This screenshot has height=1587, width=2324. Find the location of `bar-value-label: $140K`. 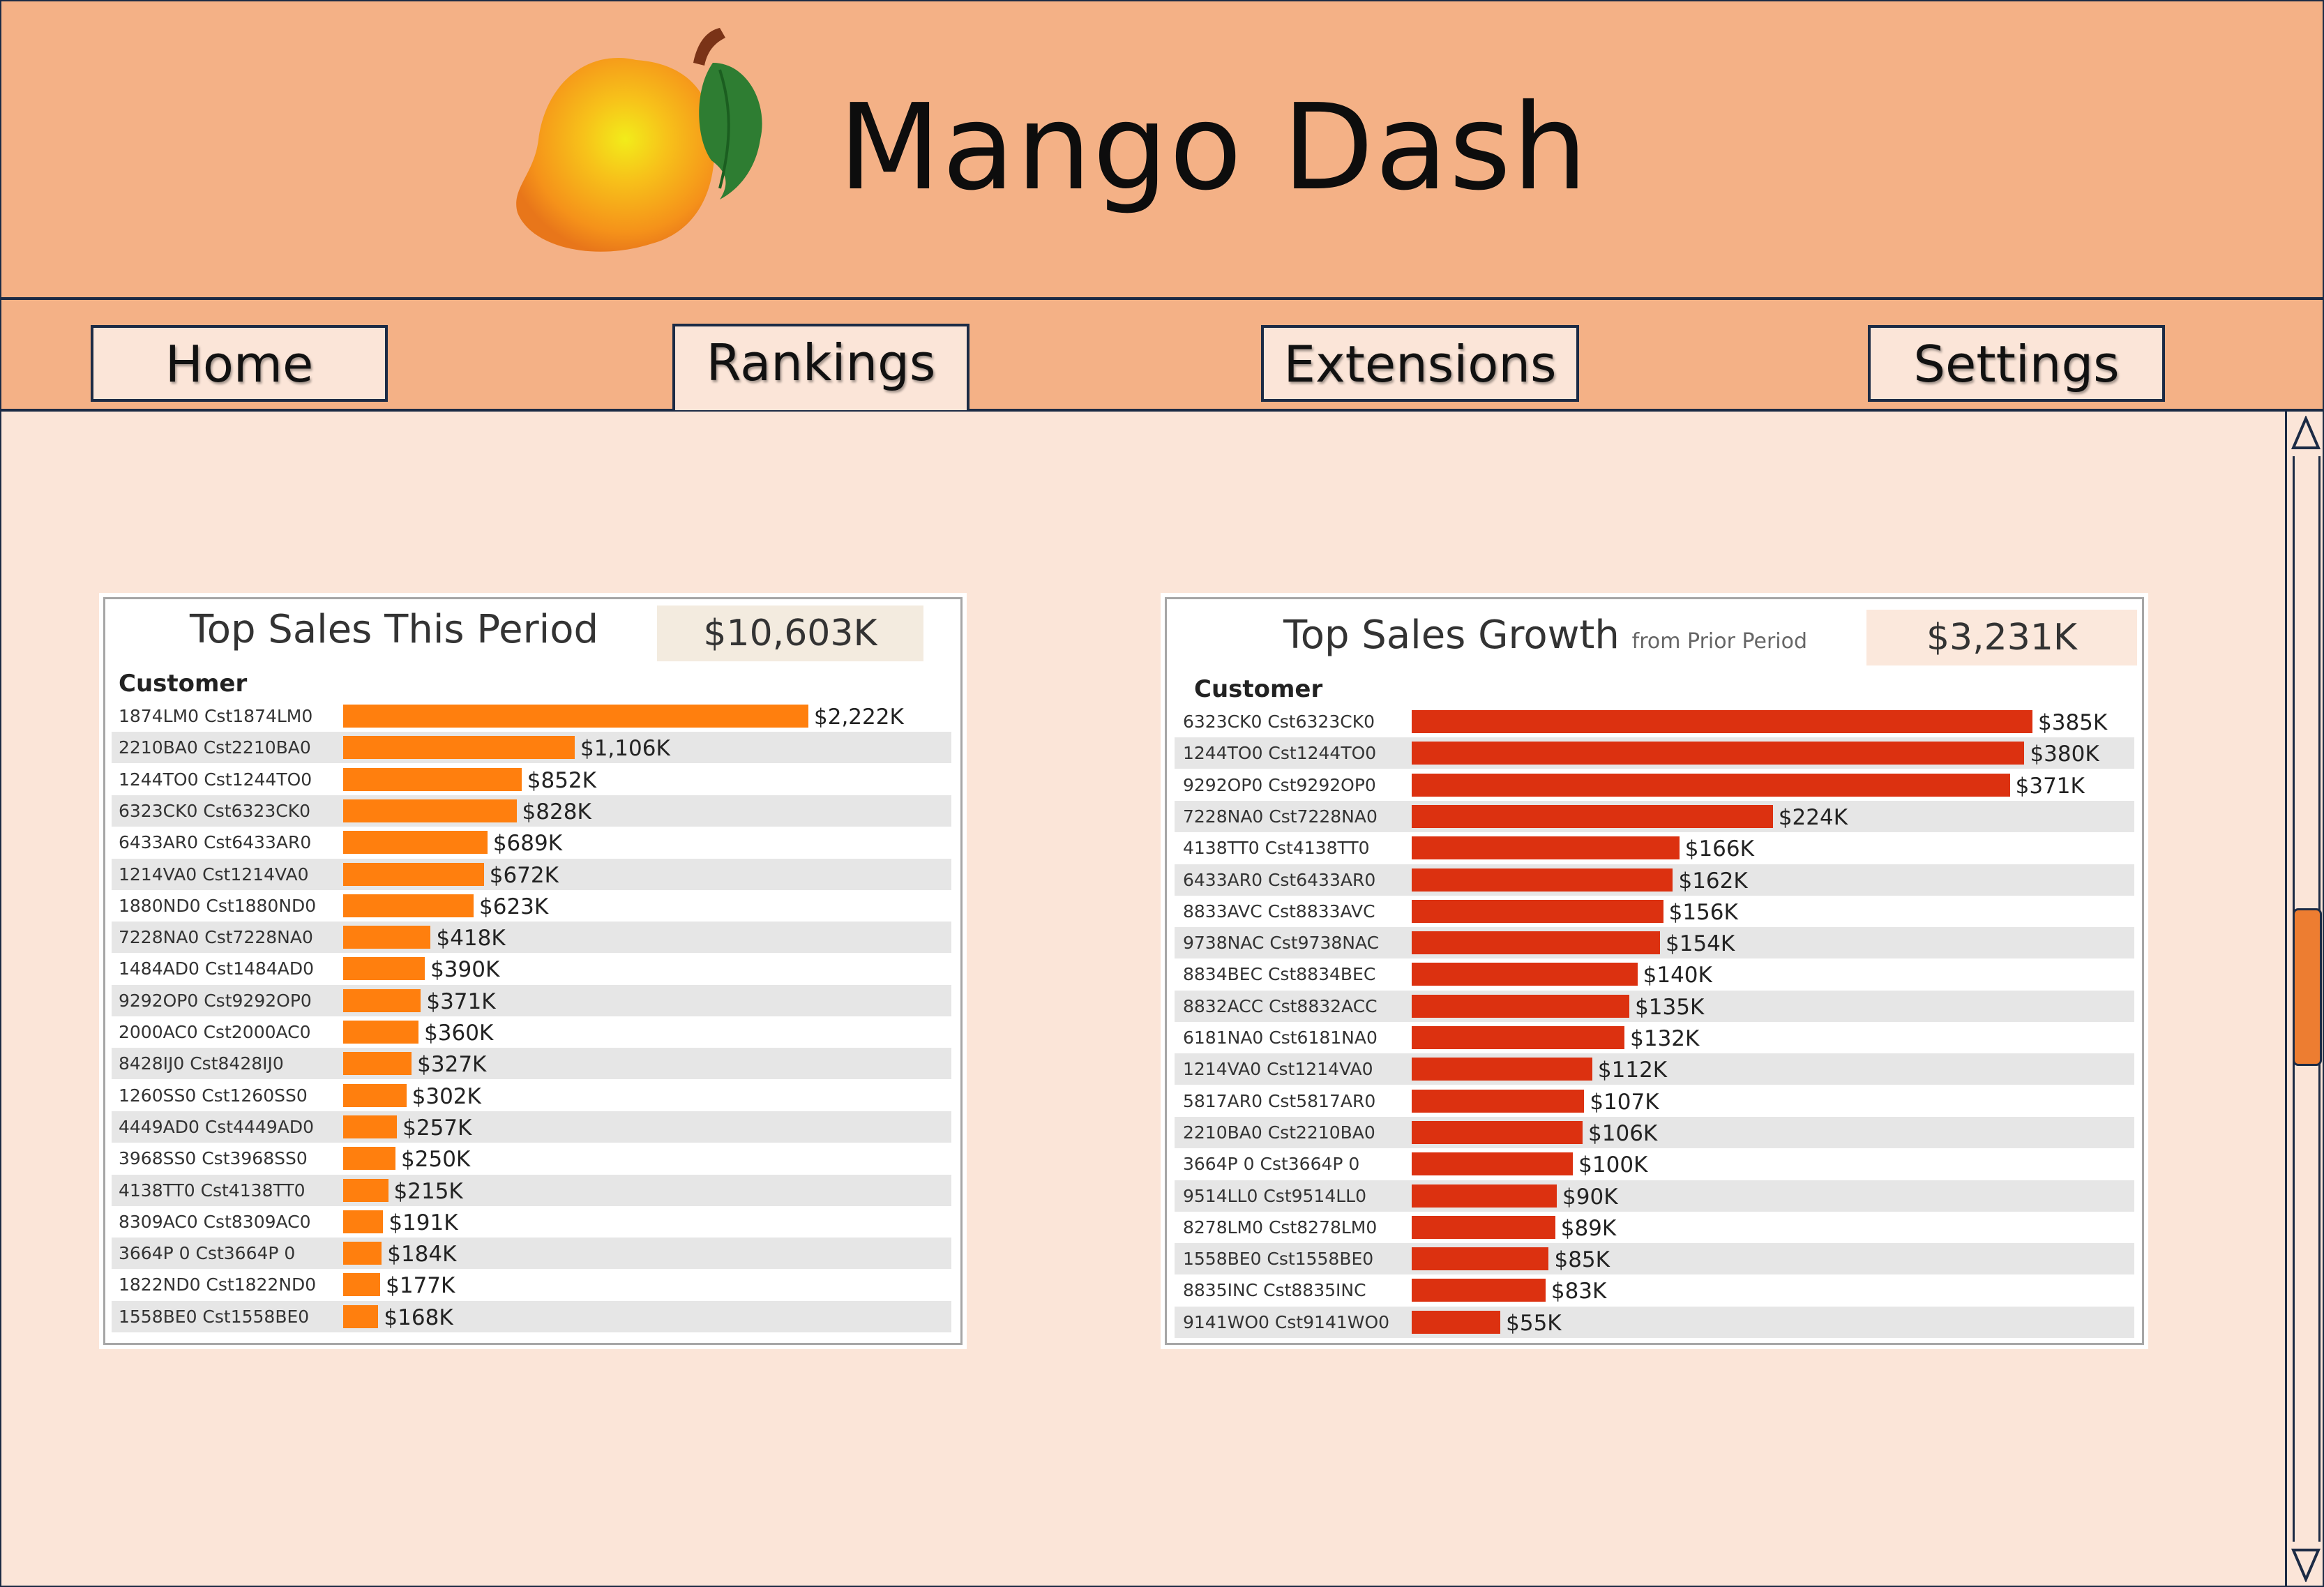

bar-value-label: $140K is located at coordinates (1677, 975).